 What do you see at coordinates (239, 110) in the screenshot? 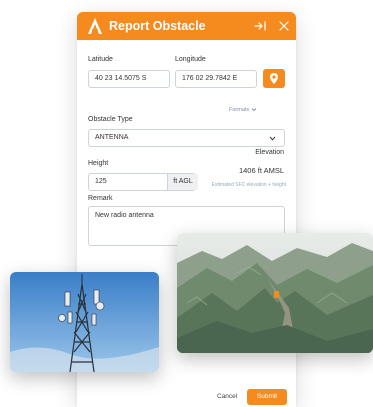
I see `formats-label: Formats` at bounding box center [239, 110].